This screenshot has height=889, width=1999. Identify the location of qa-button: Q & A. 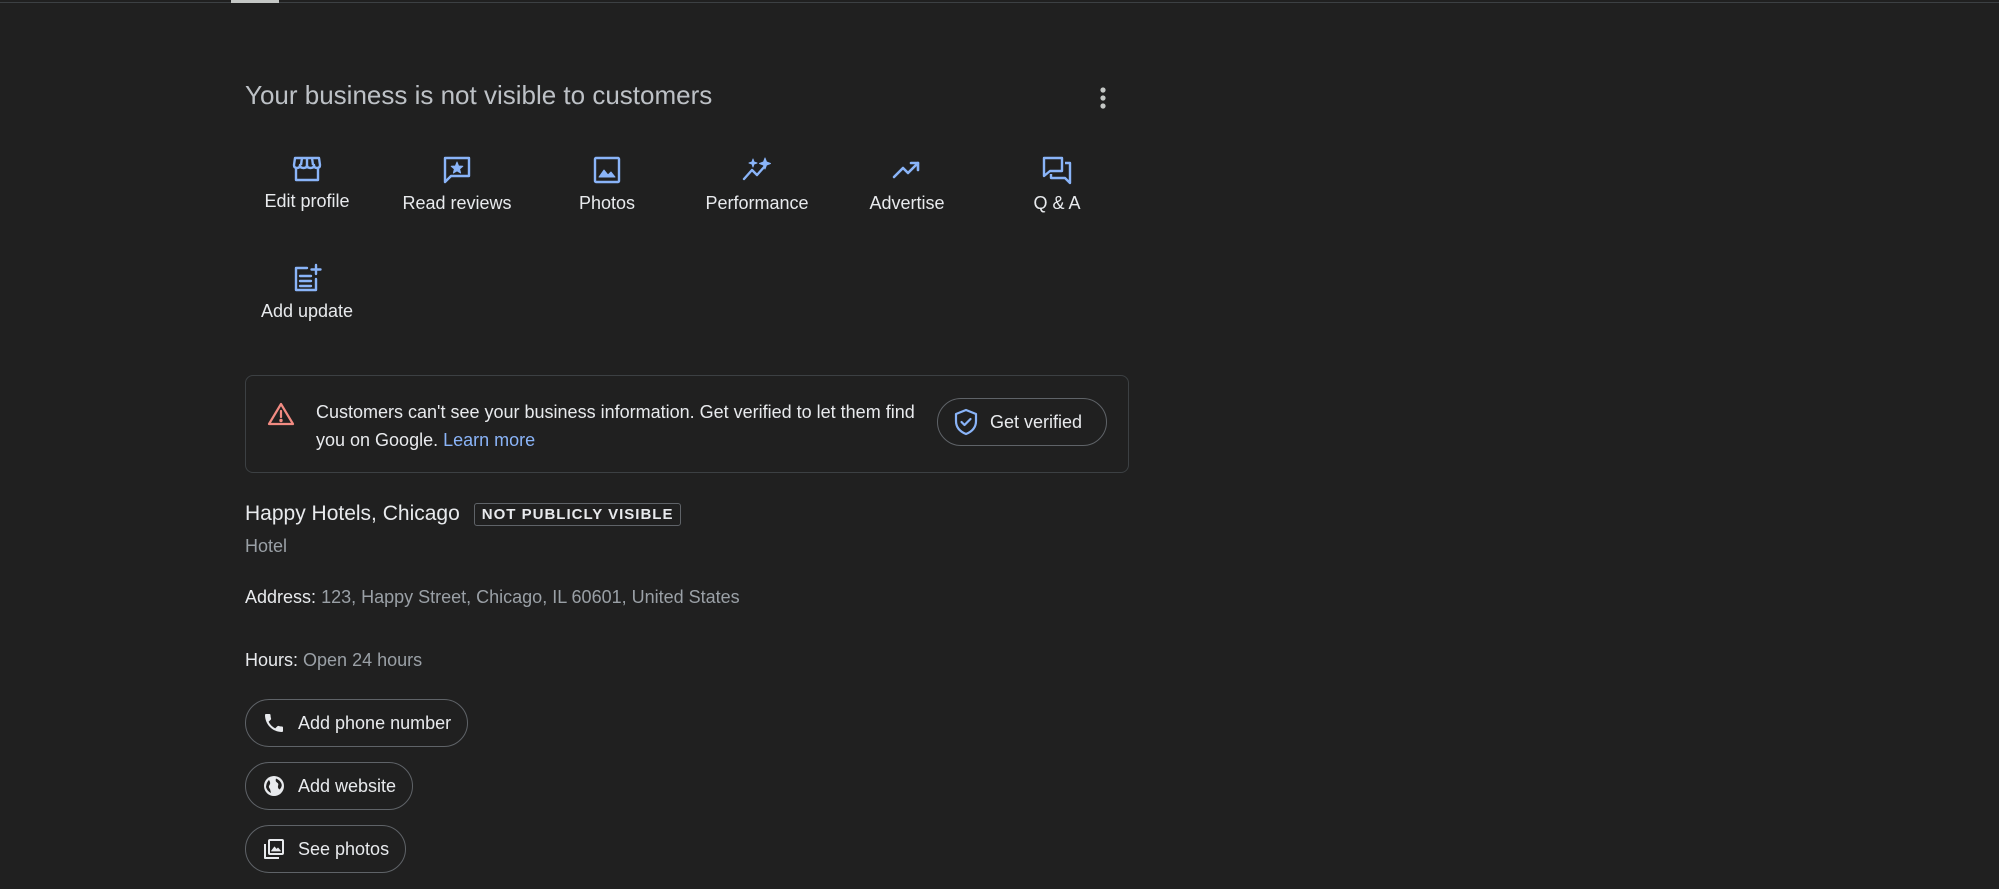
(1057, 184).